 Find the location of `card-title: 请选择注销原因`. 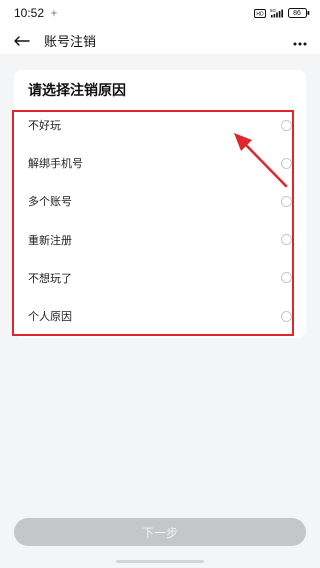

card-title: 请选择注销原因 is located at coordinates (77, 91).